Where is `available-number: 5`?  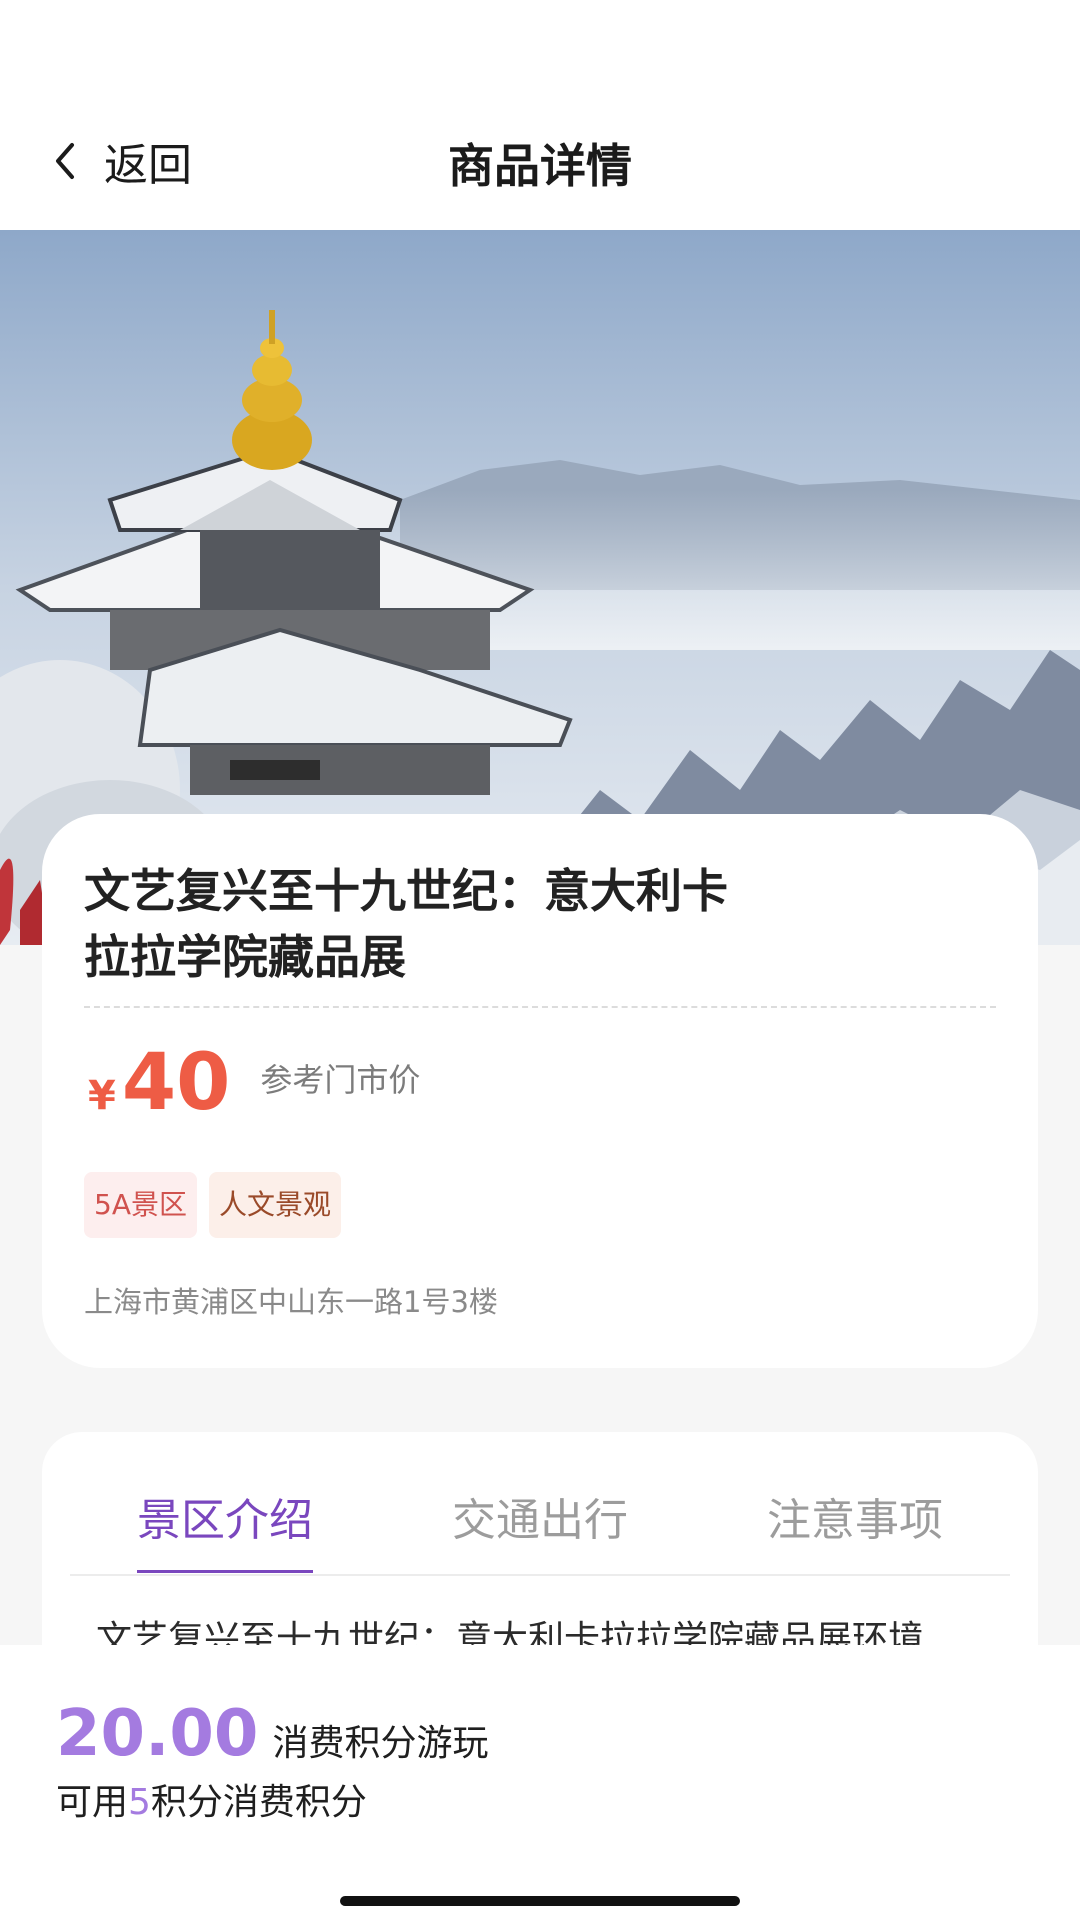 available-number: 5 is located at coordinates (139, 1802).